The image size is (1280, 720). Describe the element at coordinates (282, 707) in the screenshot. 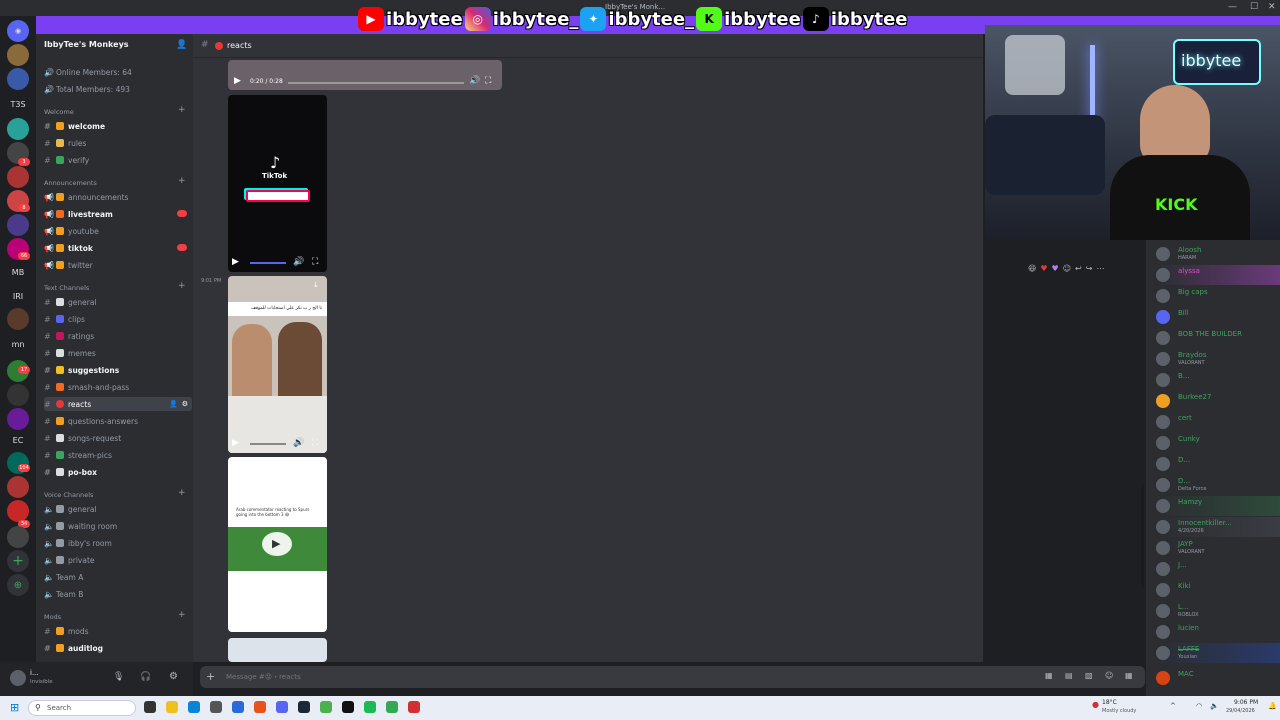

I see `discord-icon` at that location.